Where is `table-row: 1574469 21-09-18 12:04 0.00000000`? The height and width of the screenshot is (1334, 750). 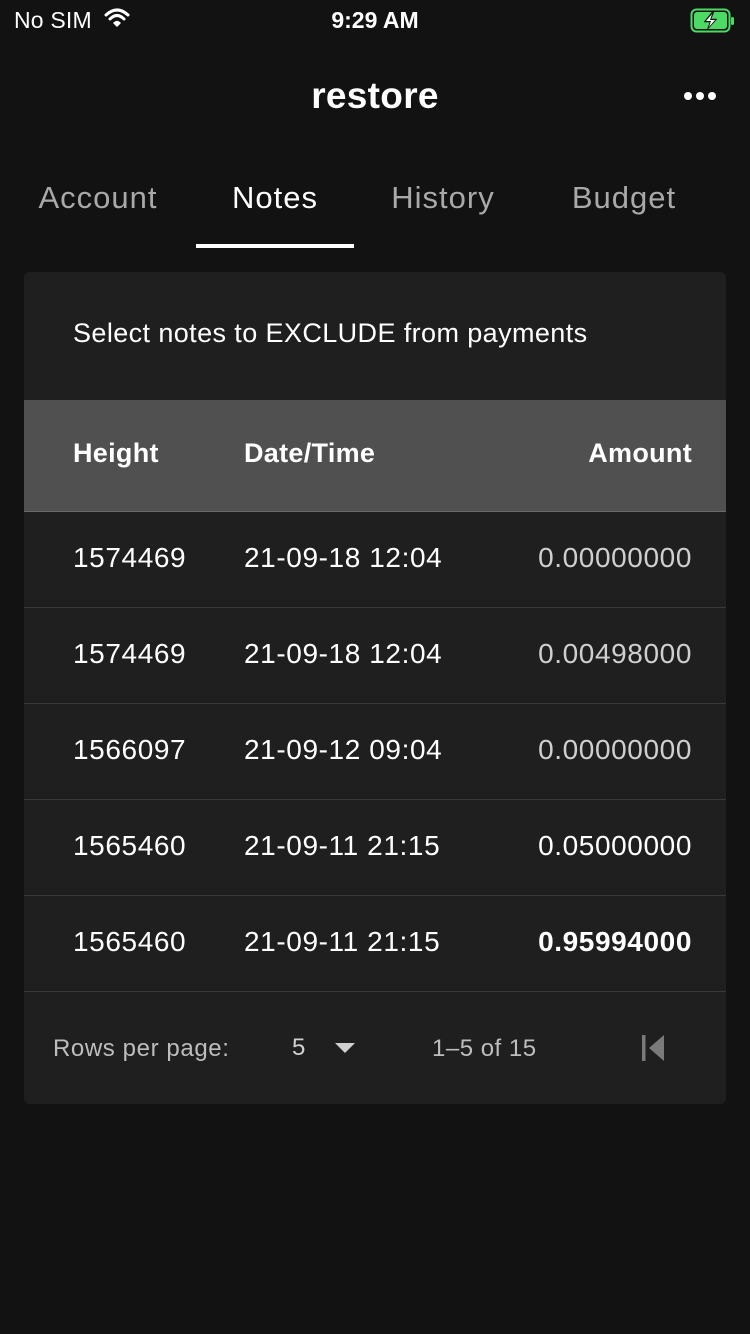
table-row: 1574469 21-09-18 12:04 0.00000000 is located at coordinates (375, 560).